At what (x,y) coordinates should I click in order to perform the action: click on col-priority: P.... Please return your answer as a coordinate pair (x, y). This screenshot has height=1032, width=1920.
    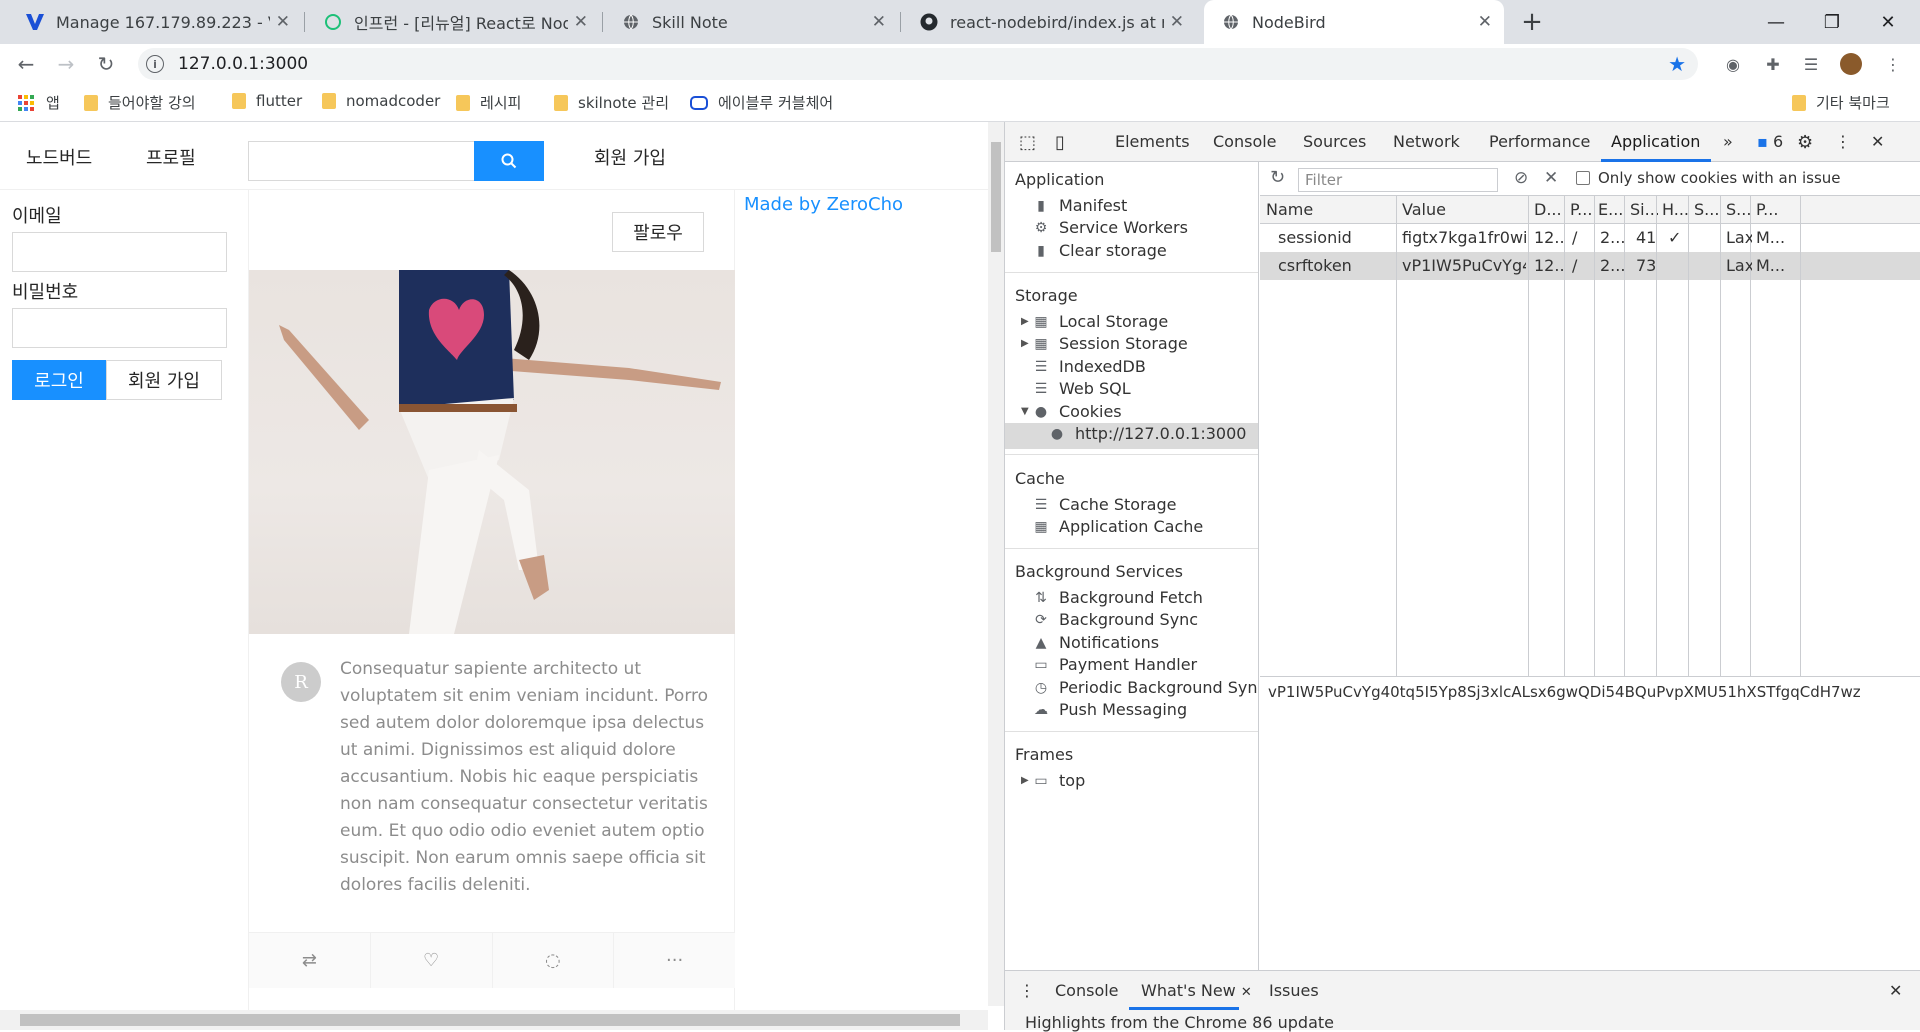
    Looking at the image, I should click on (1776, 209).